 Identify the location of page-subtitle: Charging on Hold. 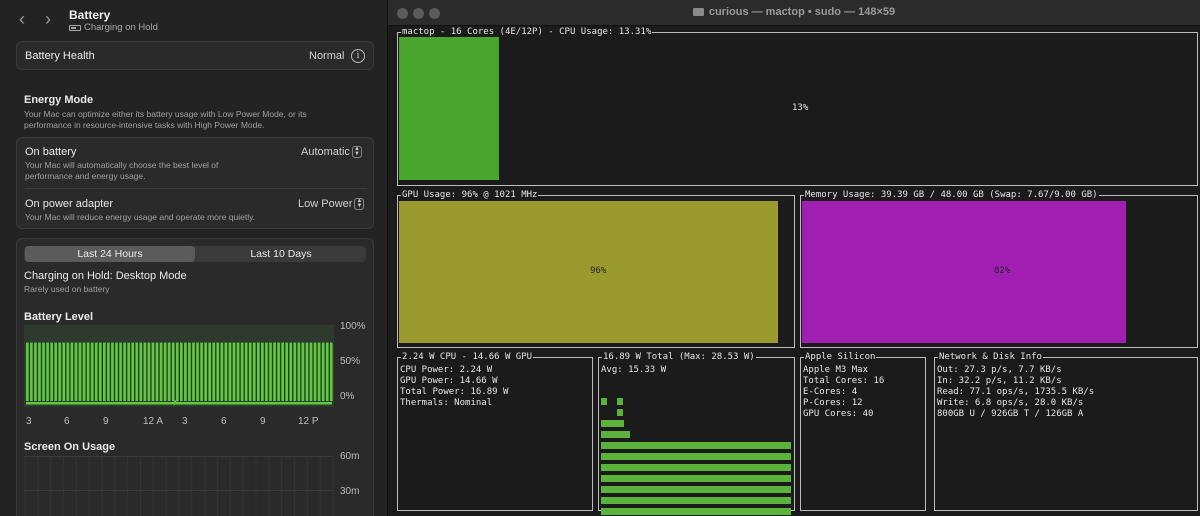
(113, 27).